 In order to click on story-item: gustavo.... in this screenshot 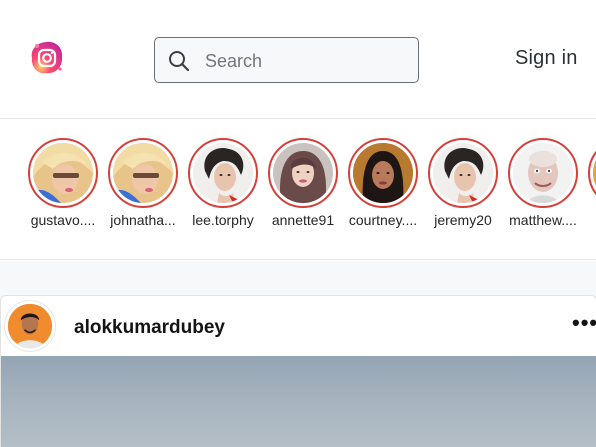, I will do `click(63, 183)`.